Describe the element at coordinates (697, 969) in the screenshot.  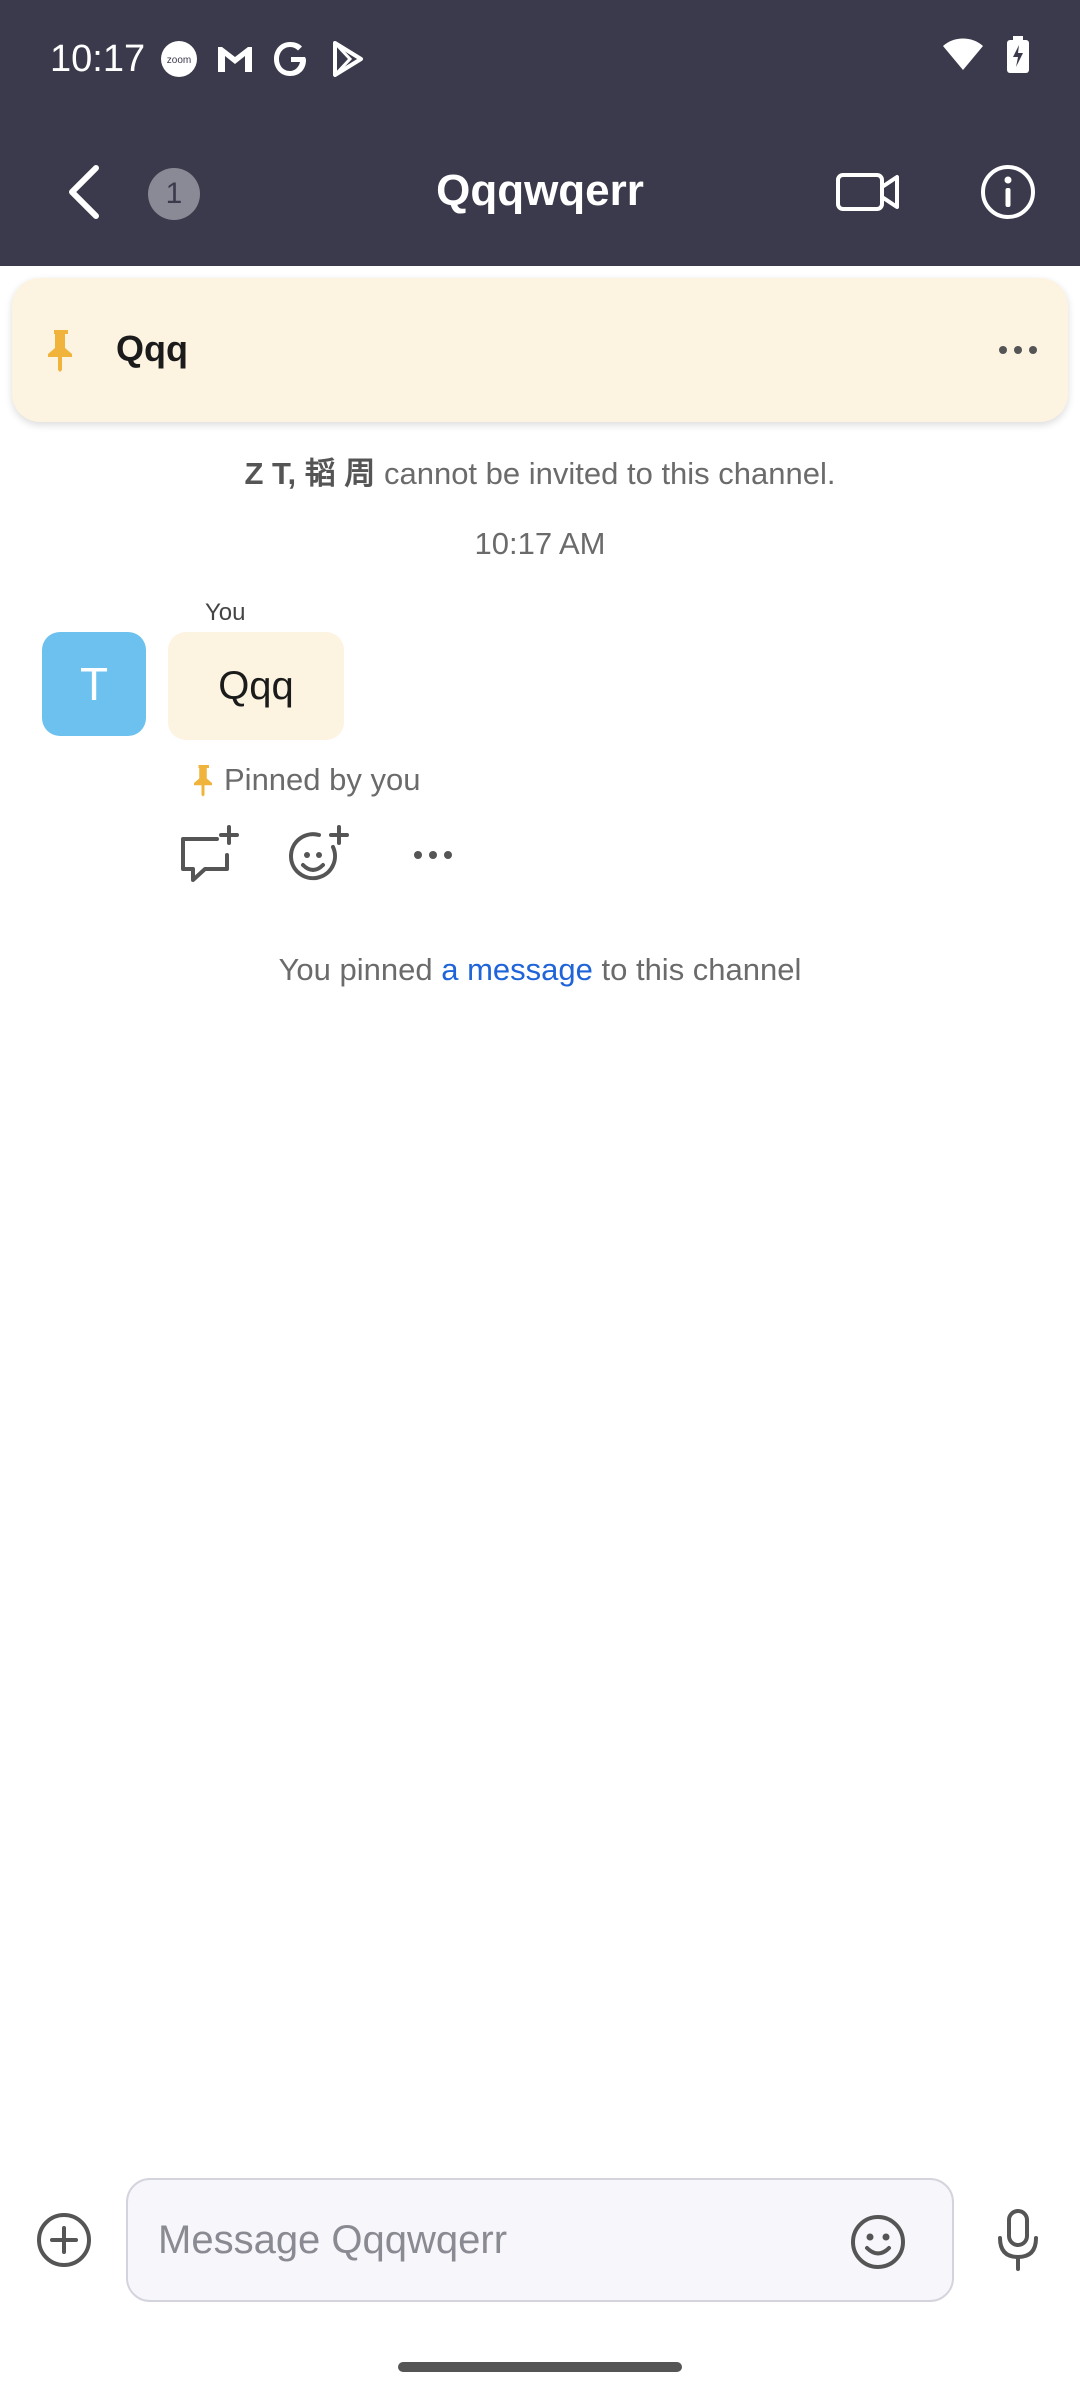
I see `pin-event-suffix: to this channel` at that location.